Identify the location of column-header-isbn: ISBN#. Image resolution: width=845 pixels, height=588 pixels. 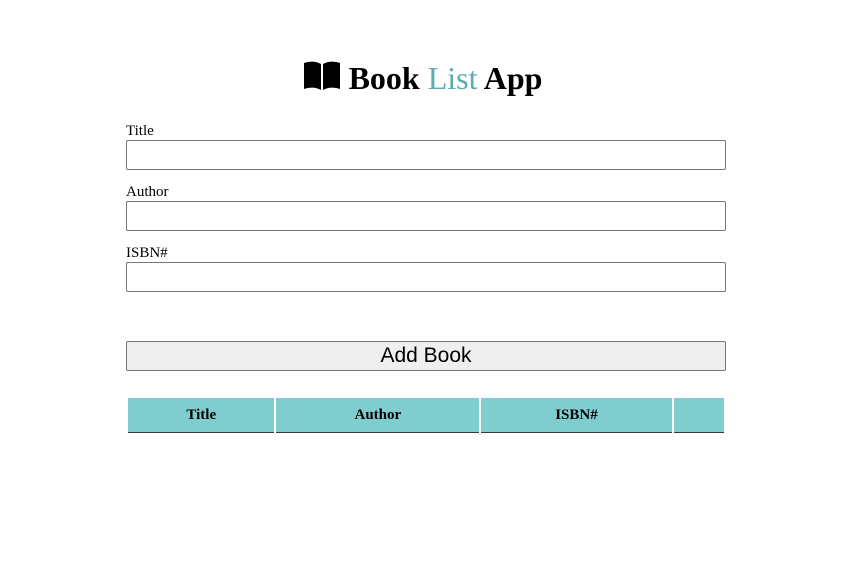
(576, 415).